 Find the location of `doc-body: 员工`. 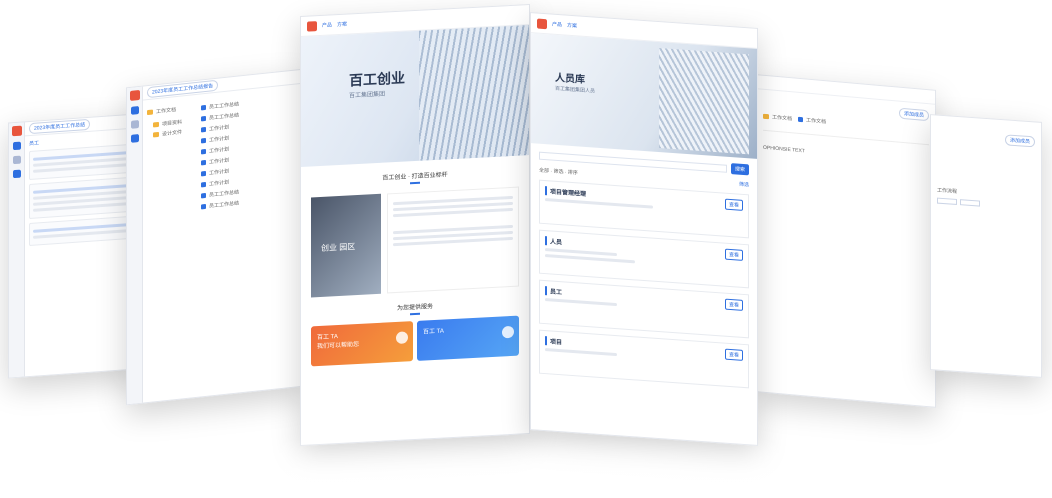

doc-body: 员工 is located at coordinates (73, 188).